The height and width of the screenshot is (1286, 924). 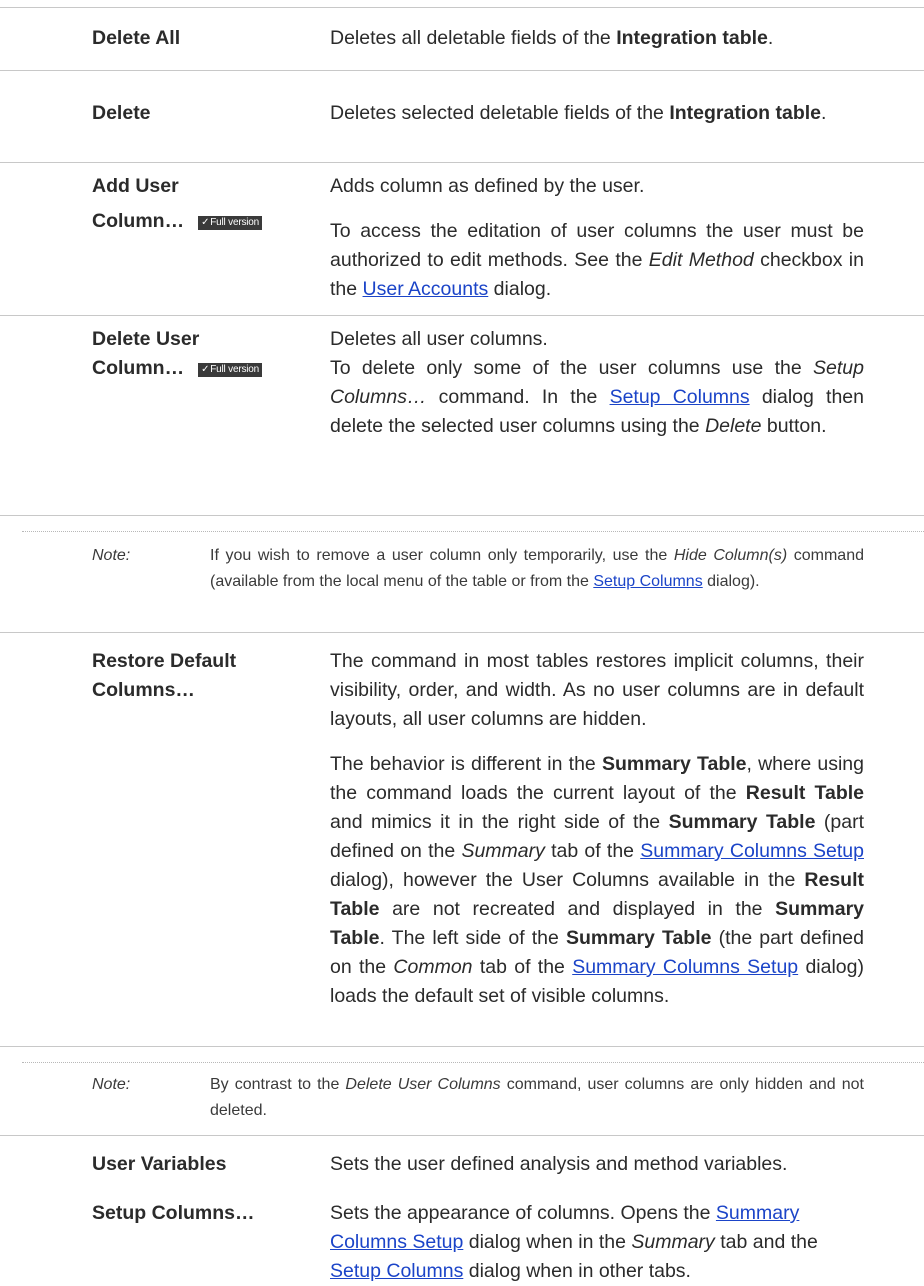 I want to click on term-delete: Delete, so click(x=121, y=113).